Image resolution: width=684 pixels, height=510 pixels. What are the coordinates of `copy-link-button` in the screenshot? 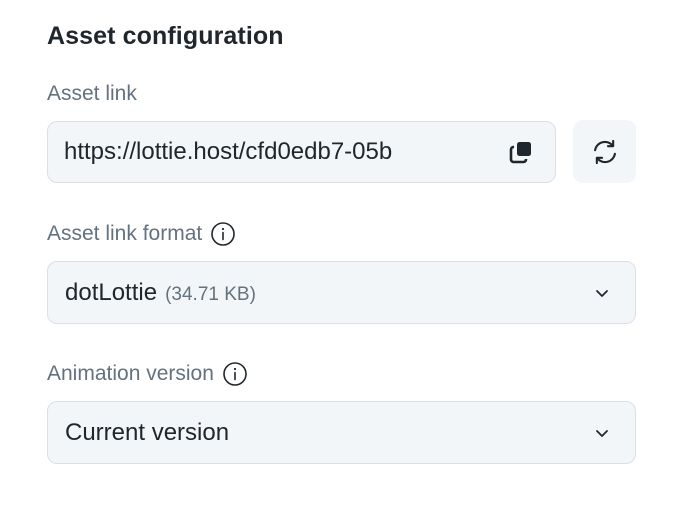 It's located at (521, 152).